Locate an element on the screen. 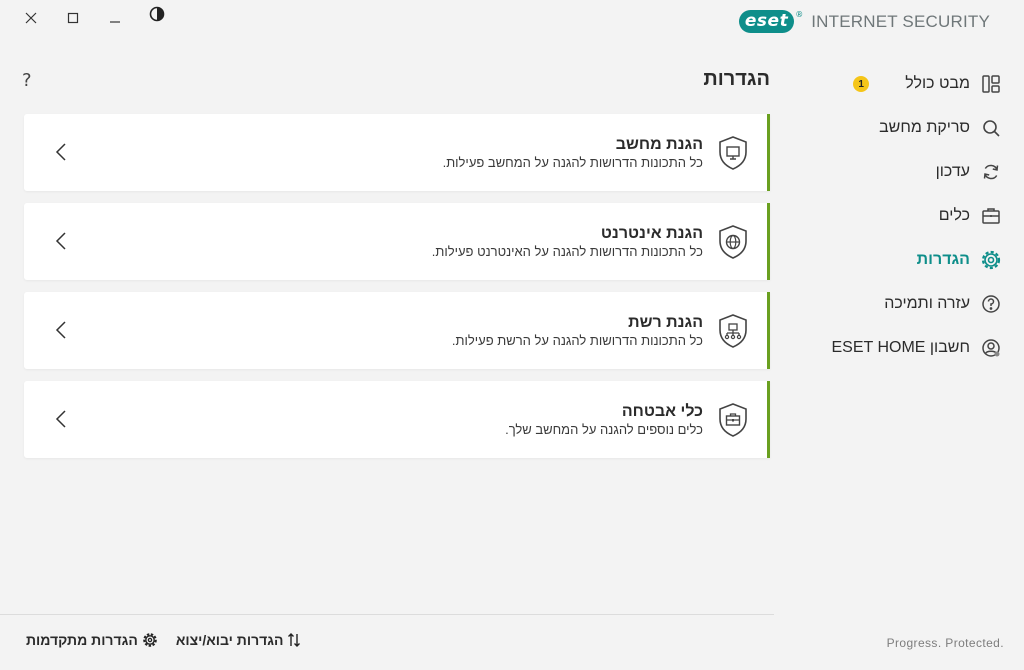 Image resolution: width=1024 pixels, height=670 pixels. contrast-icon is located at coordinates (157, 14).